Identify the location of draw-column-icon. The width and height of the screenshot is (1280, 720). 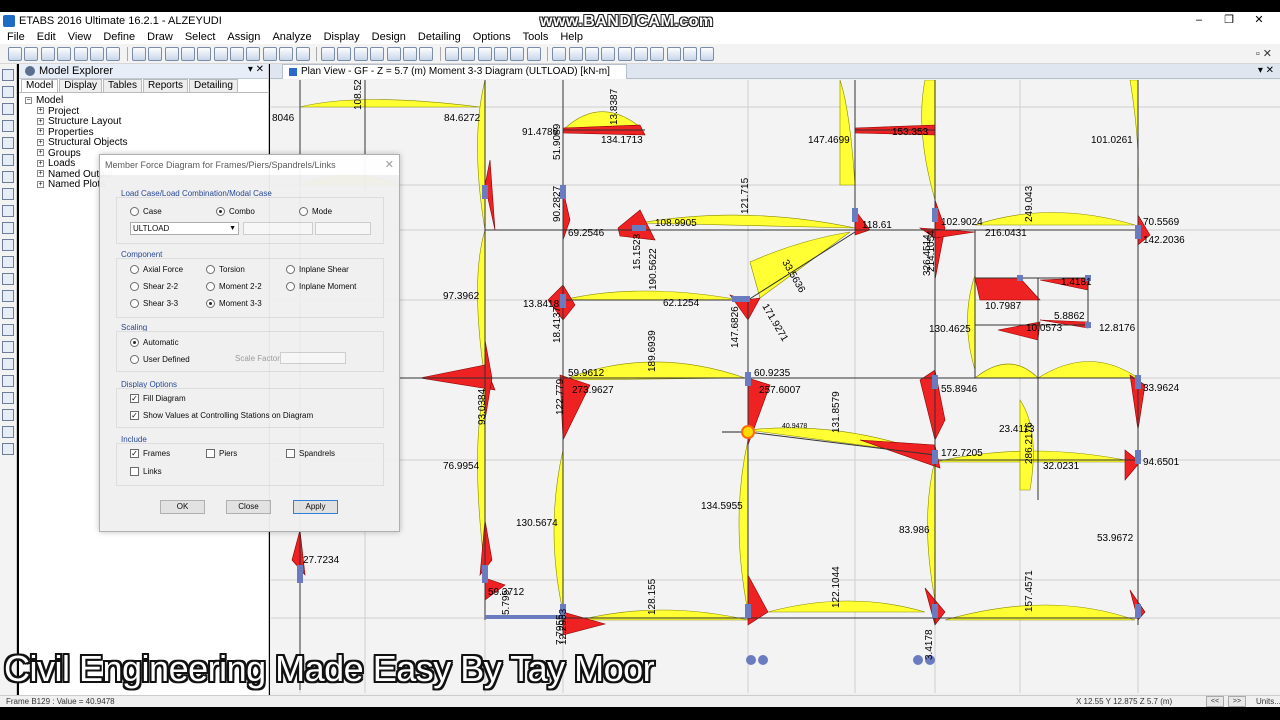
(484, 53).